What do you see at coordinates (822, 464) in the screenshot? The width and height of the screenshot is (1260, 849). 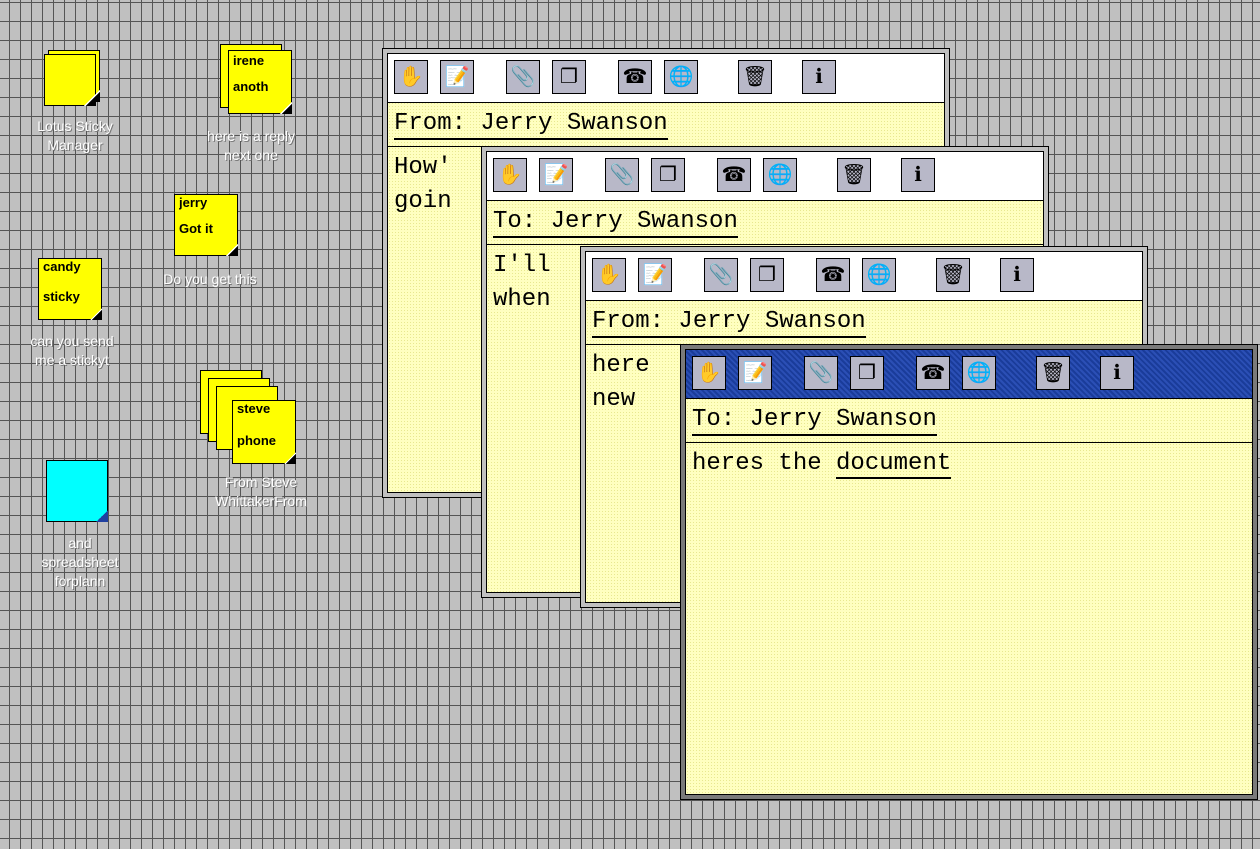 I see `note-body-line: heres the document` at bounding box center [822, 464].